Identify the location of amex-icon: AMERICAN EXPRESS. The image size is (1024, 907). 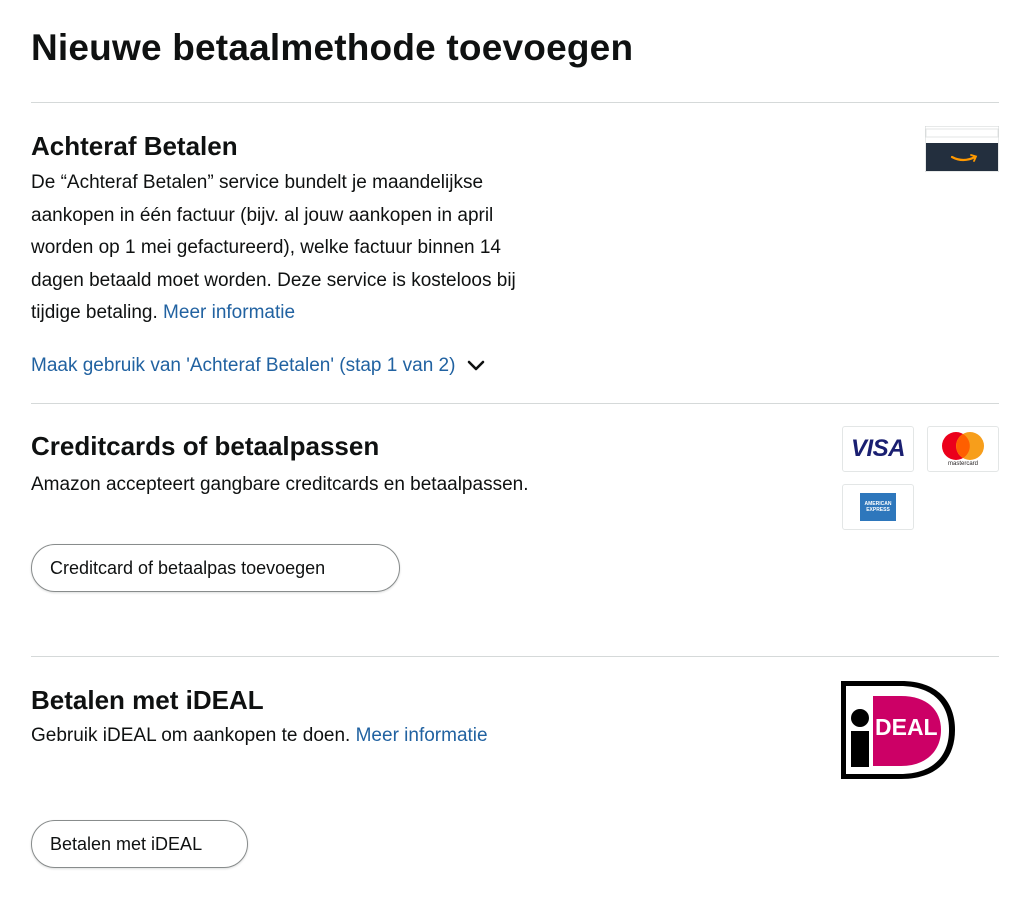
(878, 507).